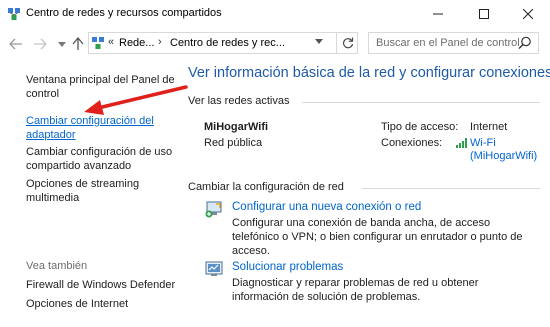 The height and width of the screenshot is (327, 550). I want to click on setup-new-connection-link: Configurar una nueva conexión o red, so click(326, 207).